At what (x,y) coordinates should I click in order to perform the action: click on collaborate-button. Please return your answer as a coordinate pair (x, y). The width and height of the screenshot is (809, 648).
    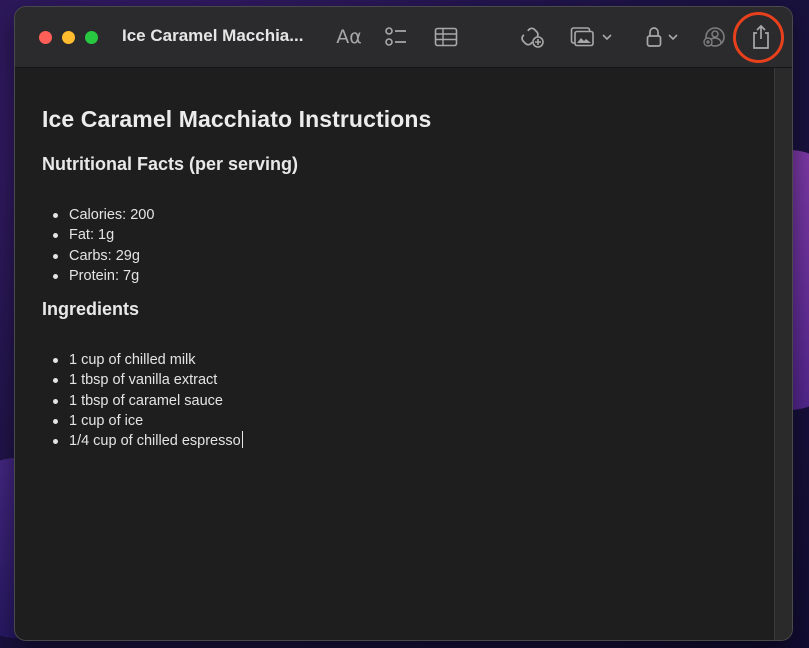
    Looking at the image, I should click on (532, 37).